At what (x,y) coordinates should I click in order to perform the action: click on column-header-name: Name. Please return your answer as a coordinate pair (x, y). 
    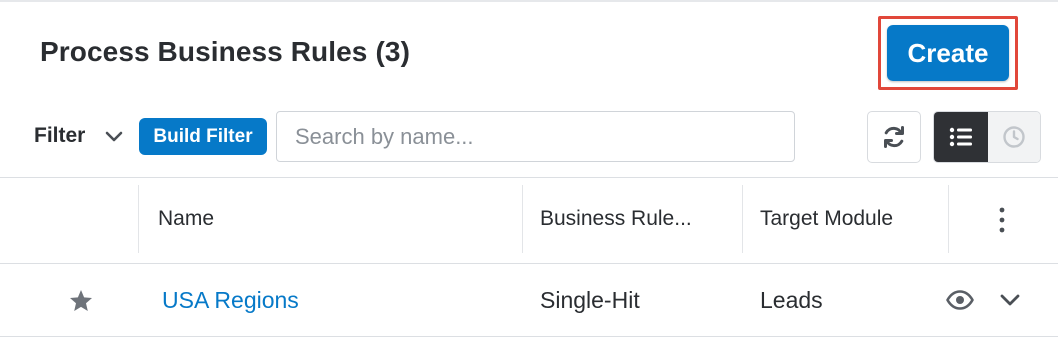
    Looking at the image, I should click on (186, 219).